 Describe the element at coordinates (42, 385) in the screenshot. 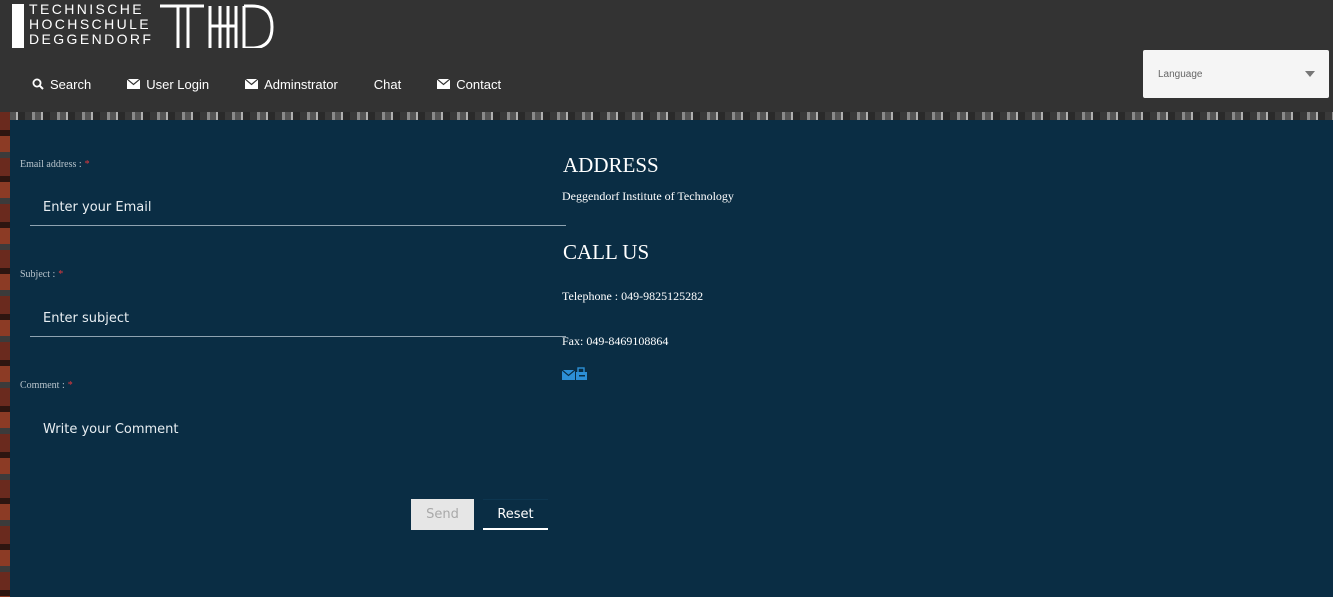

I see `comment-label-text: Comment :` at that location.